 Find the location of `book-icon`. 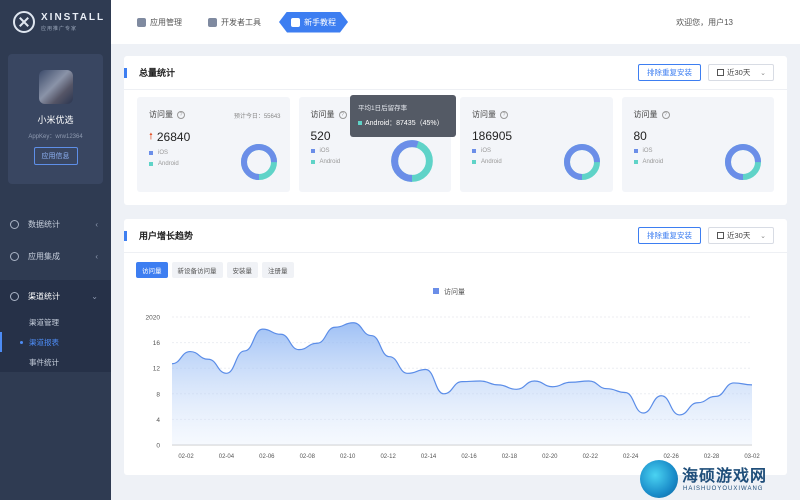

book-icon is located at coordinates (295, 22).